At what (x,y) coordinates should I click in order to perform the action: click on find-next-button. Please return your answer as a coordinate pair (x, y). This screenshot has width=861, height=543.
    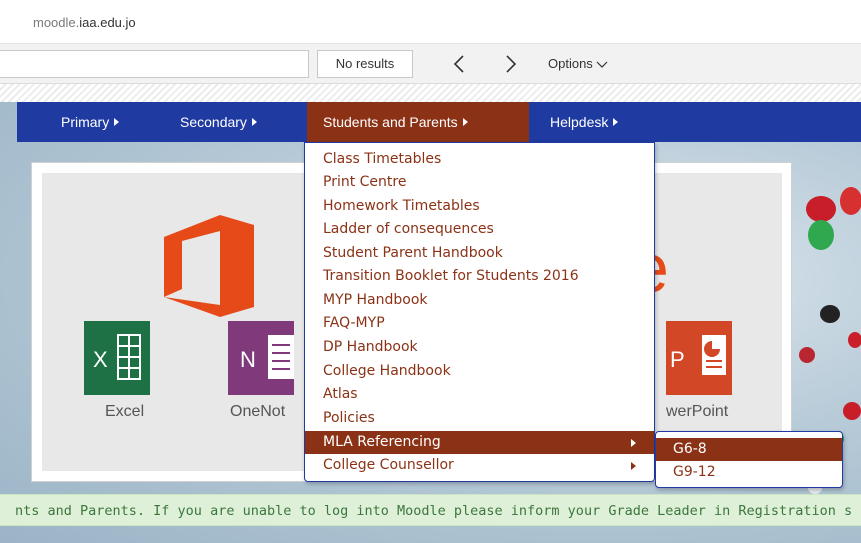
    Looking at the image, I should click on (511, 64).